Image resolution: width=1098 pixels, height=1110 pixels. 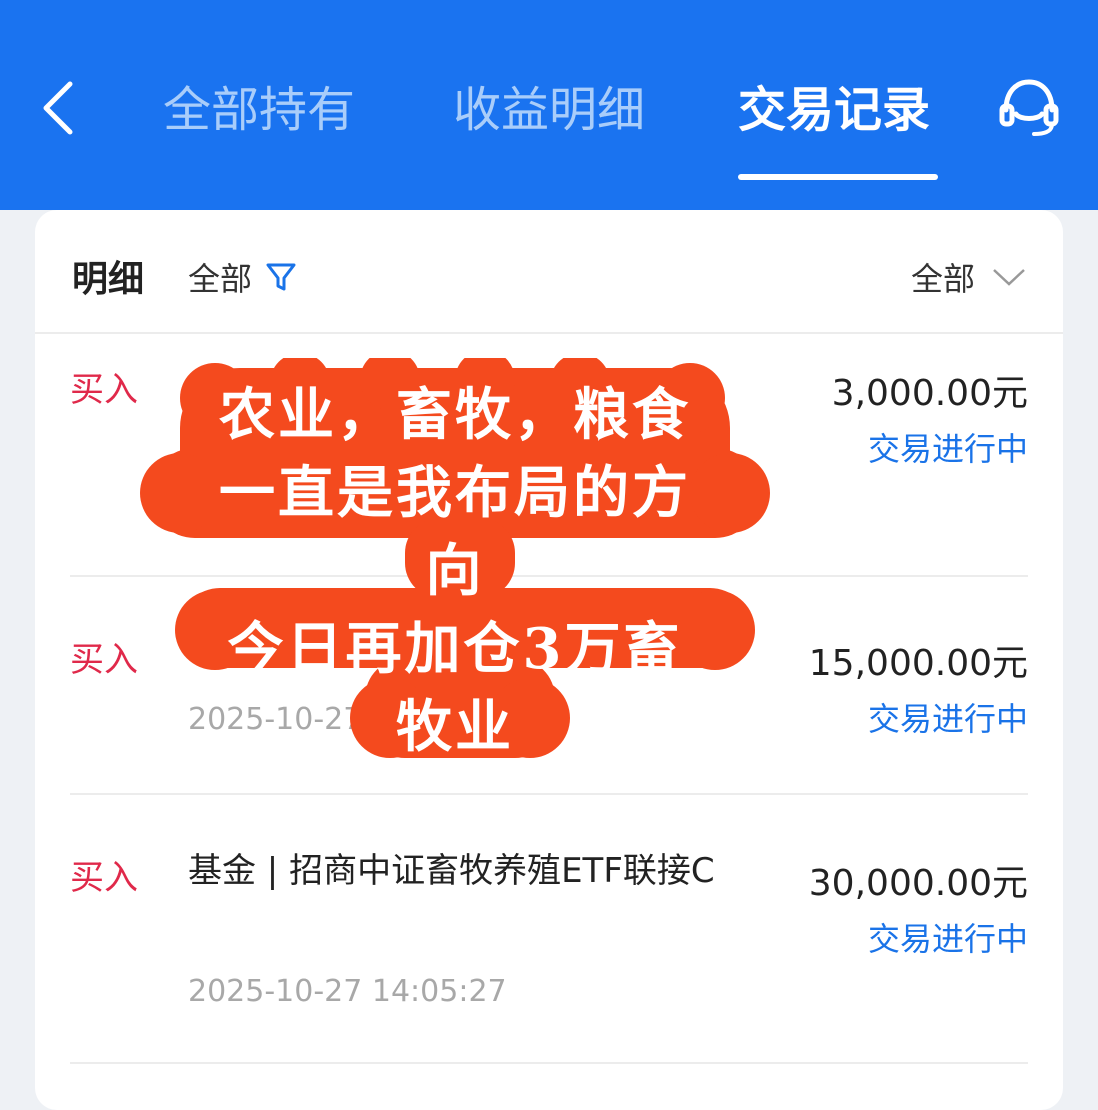 What do you see at coordinates (918, 883) in the screenshot?
I see `transaction-amount: 30,000.00元` at bounding box center [918, 883].